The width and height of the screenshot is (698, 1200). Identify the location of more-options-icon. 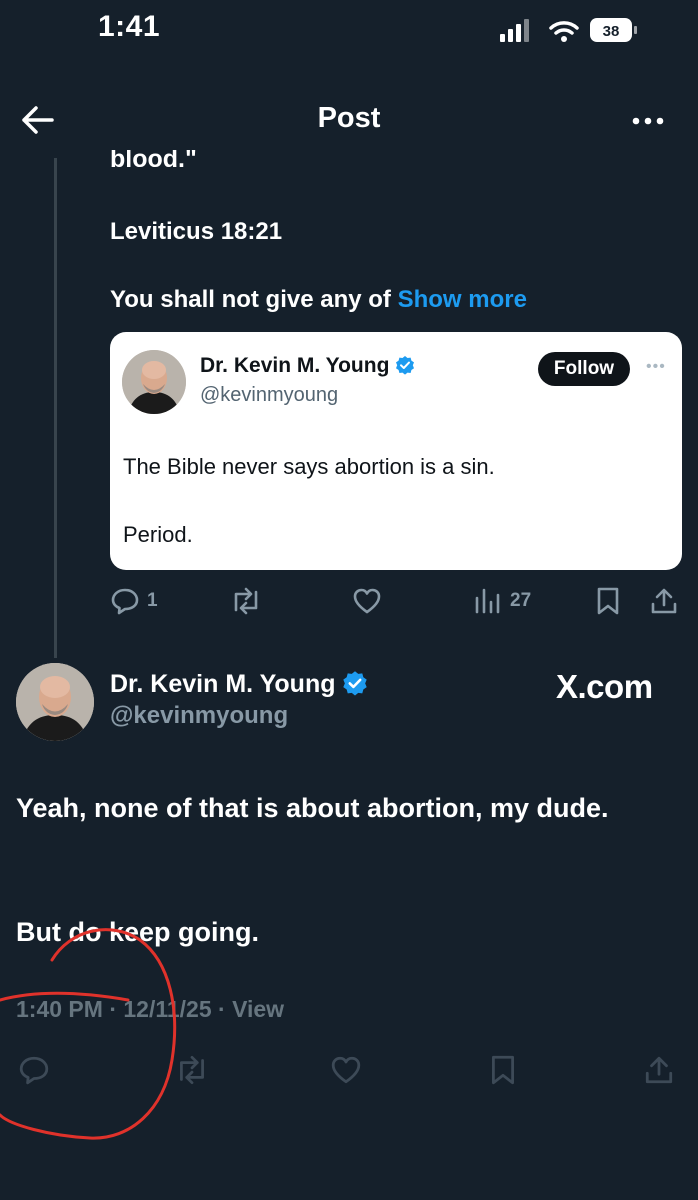
(648, 121).